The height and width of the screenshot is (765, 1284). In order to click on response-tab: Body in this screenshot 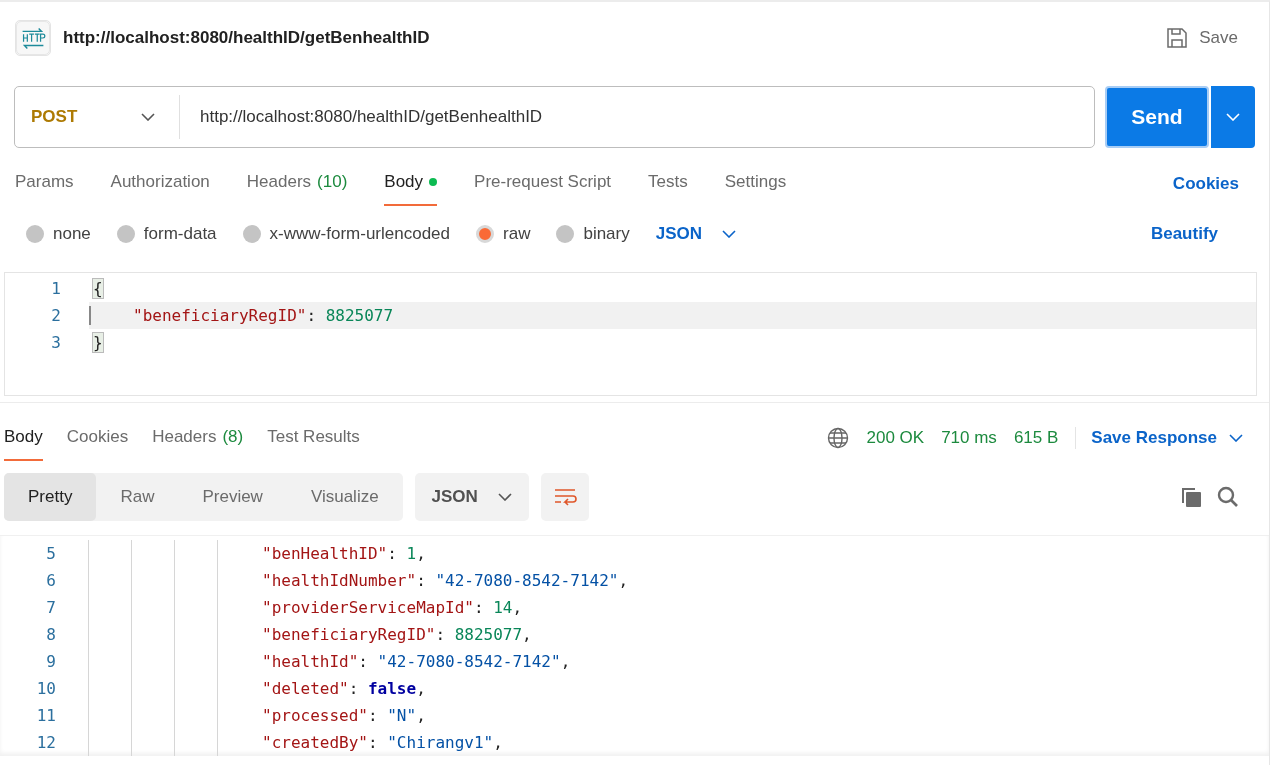, I will do `click(23, 444)`.